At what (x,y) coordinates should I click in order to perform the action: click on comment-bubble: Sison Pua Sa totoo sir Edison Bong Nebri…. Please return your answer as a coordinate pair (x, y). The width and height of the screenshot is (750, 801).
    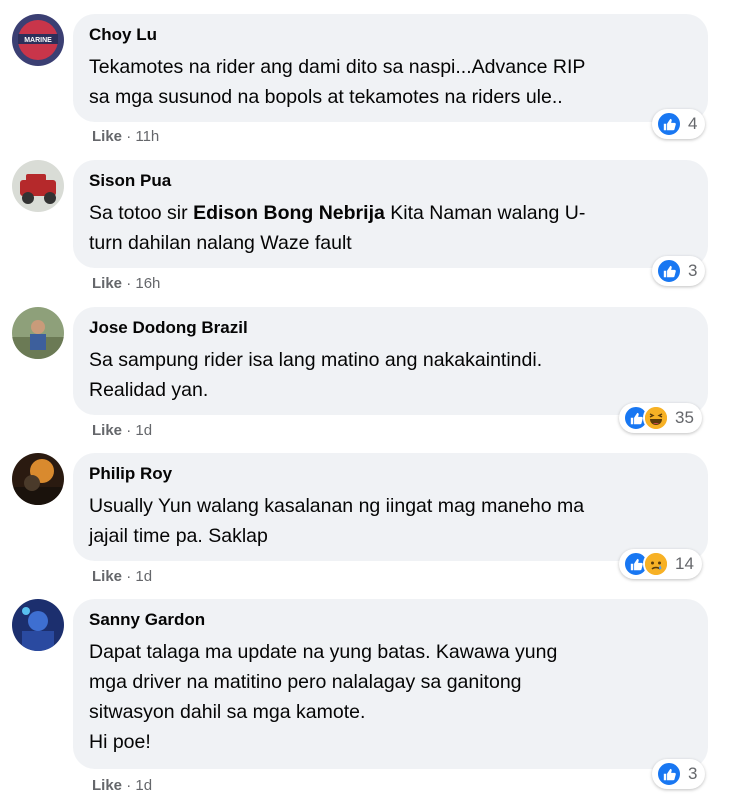
    Looking at the image, I should click on (390, 214).